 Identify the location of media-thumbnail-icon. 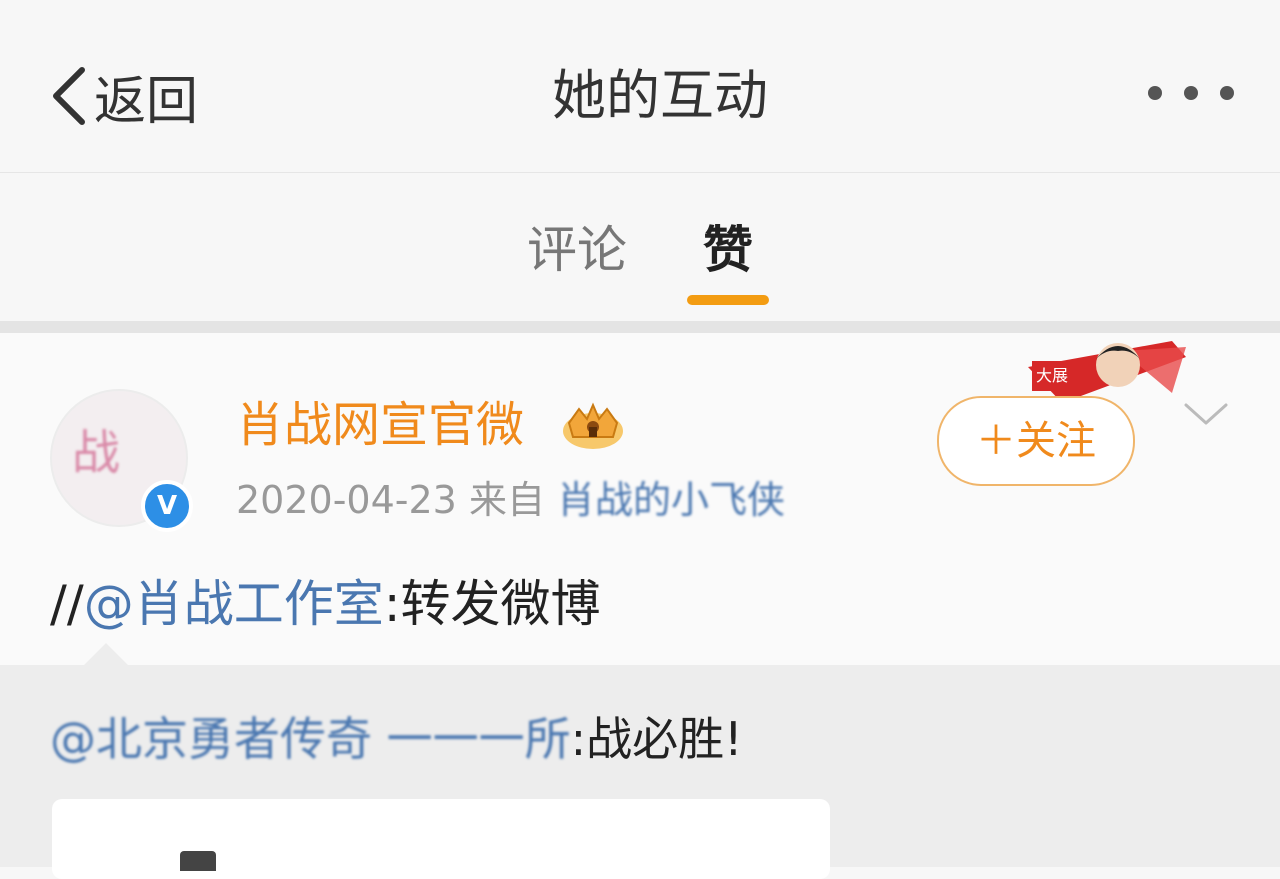
(198, 861).